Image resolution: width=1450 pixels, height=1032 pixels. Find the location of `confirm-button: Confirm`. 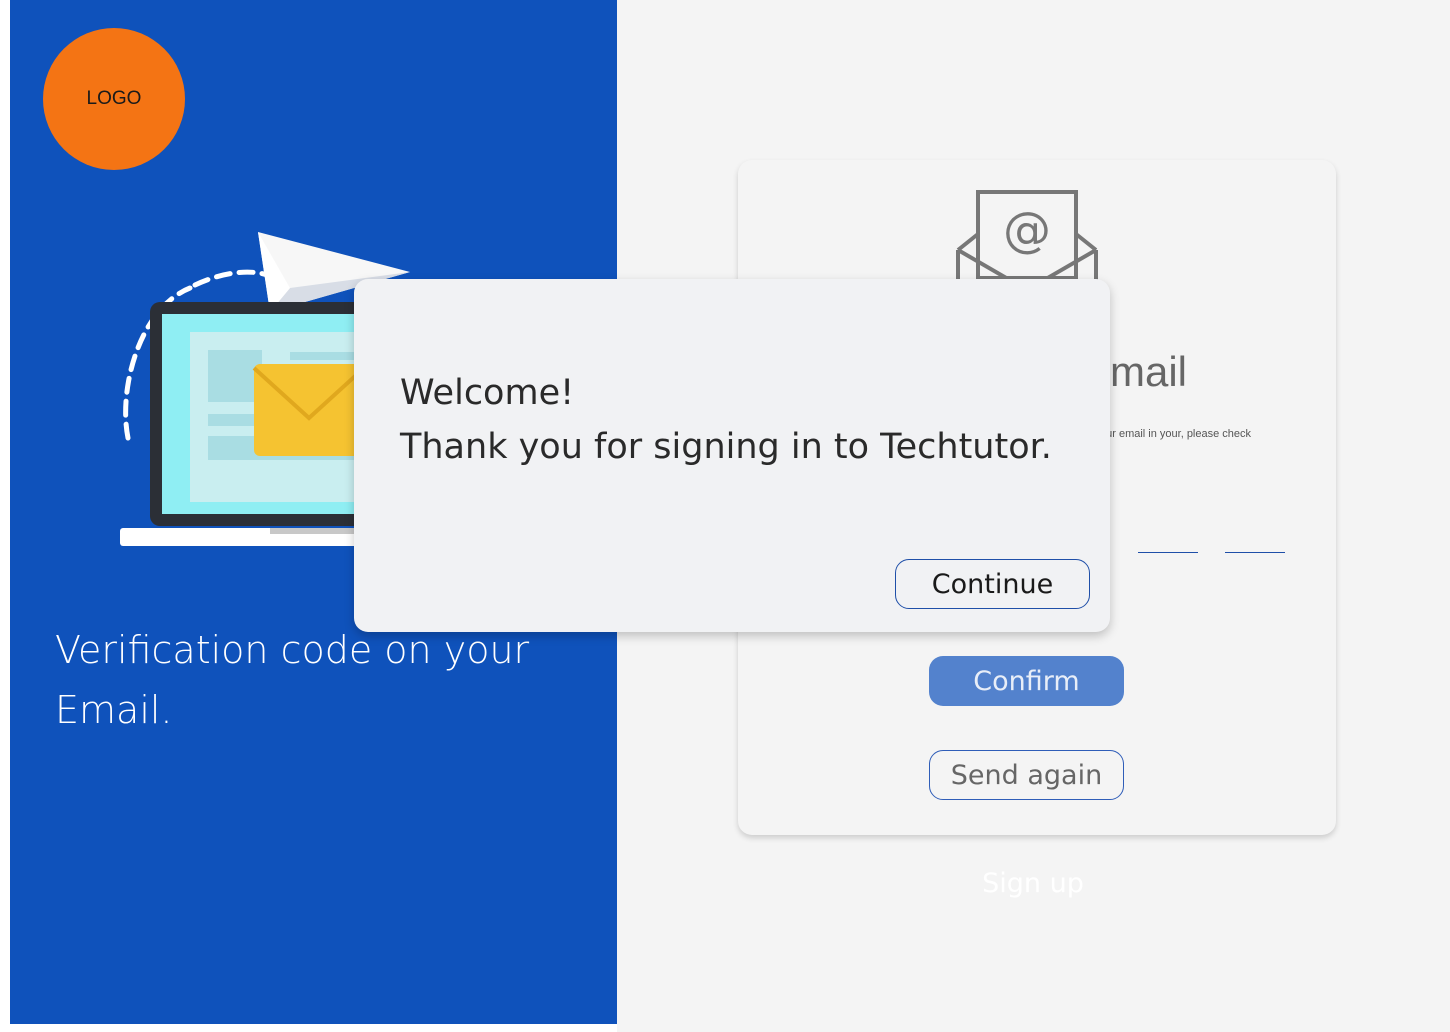

confirm-button: Confirm is located at coordinates (1026, 681).